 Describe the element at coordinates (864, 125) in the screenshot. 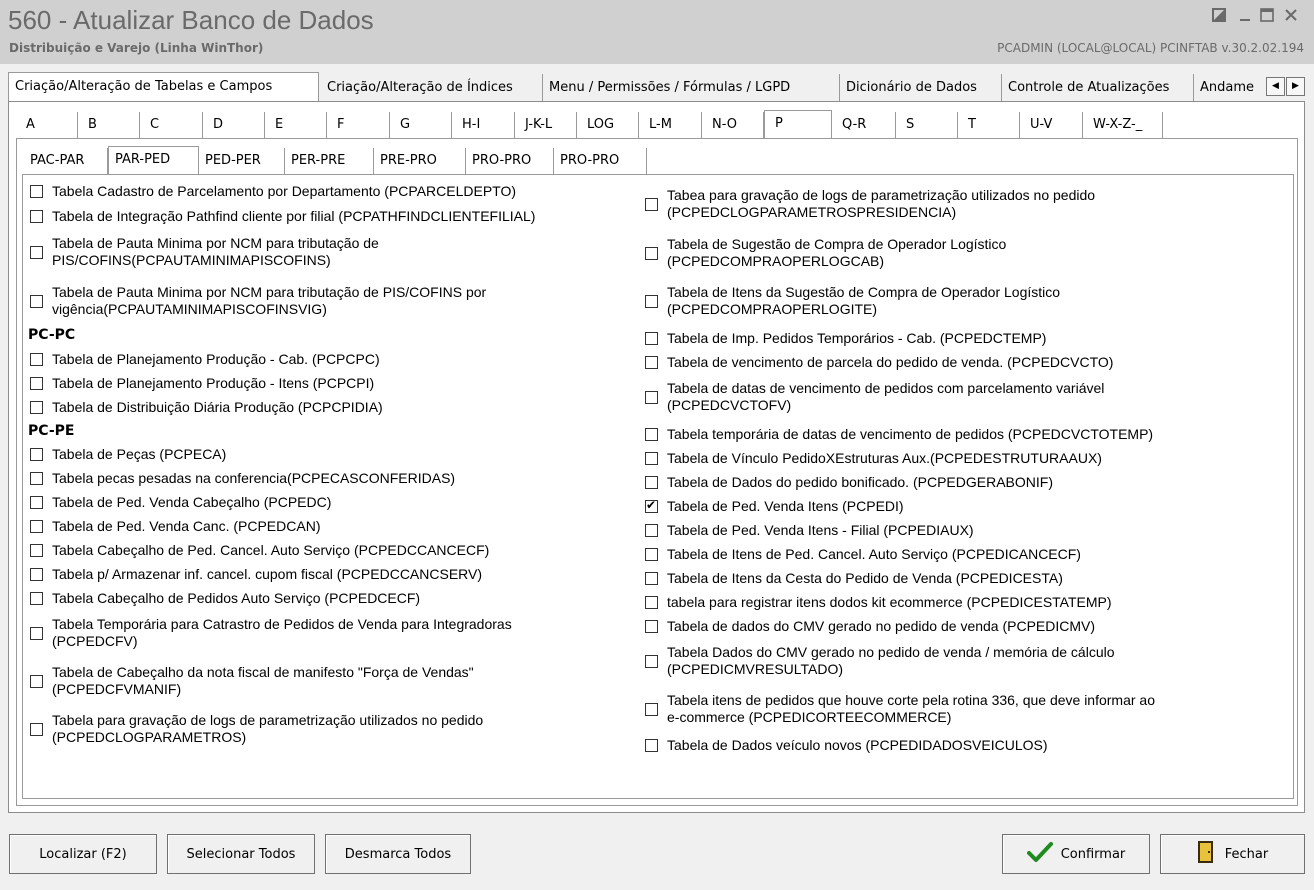

I see `tab-letter-q-r: Q-R` at that location.